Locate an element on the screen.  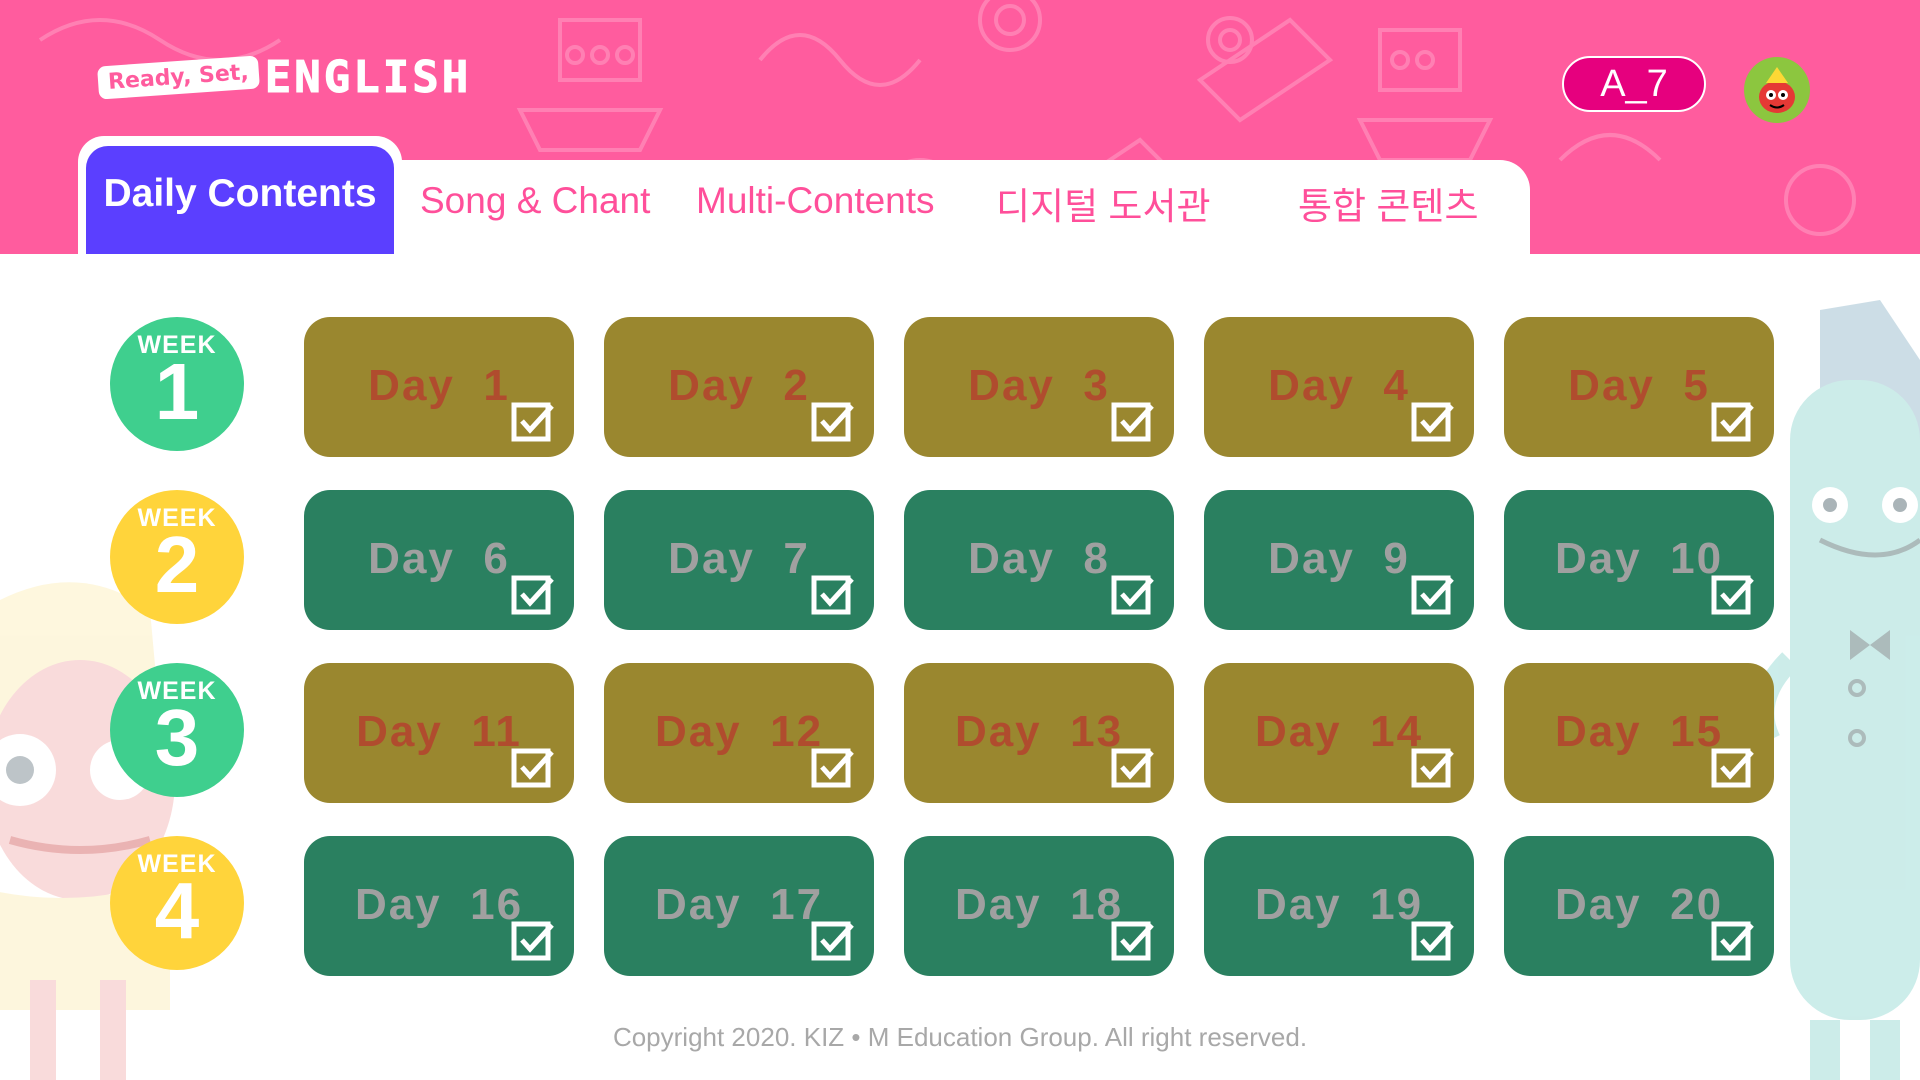
week-number: 2 is located at coordinates (177, 564).